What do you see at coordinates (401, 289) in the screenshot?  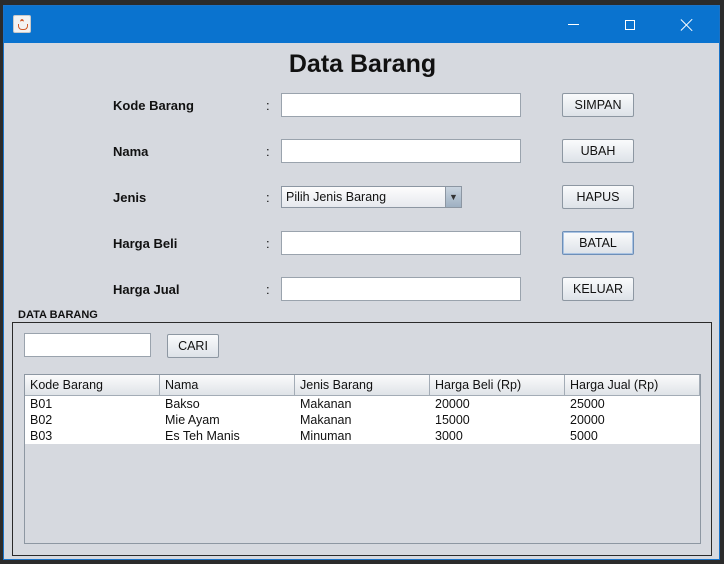 I see `harga-jual-field` at bounding box center [401, 289].